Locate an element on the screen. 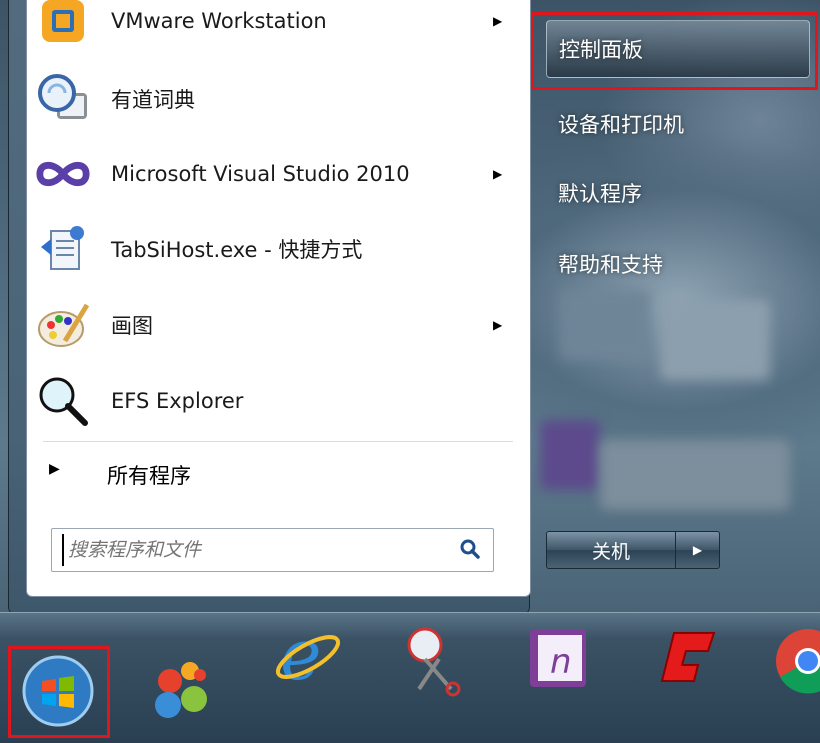 The width and height of the screenshot is (820, 743). all-programs-button: ▶ 所有程序 is located at coordinates (277, 472).